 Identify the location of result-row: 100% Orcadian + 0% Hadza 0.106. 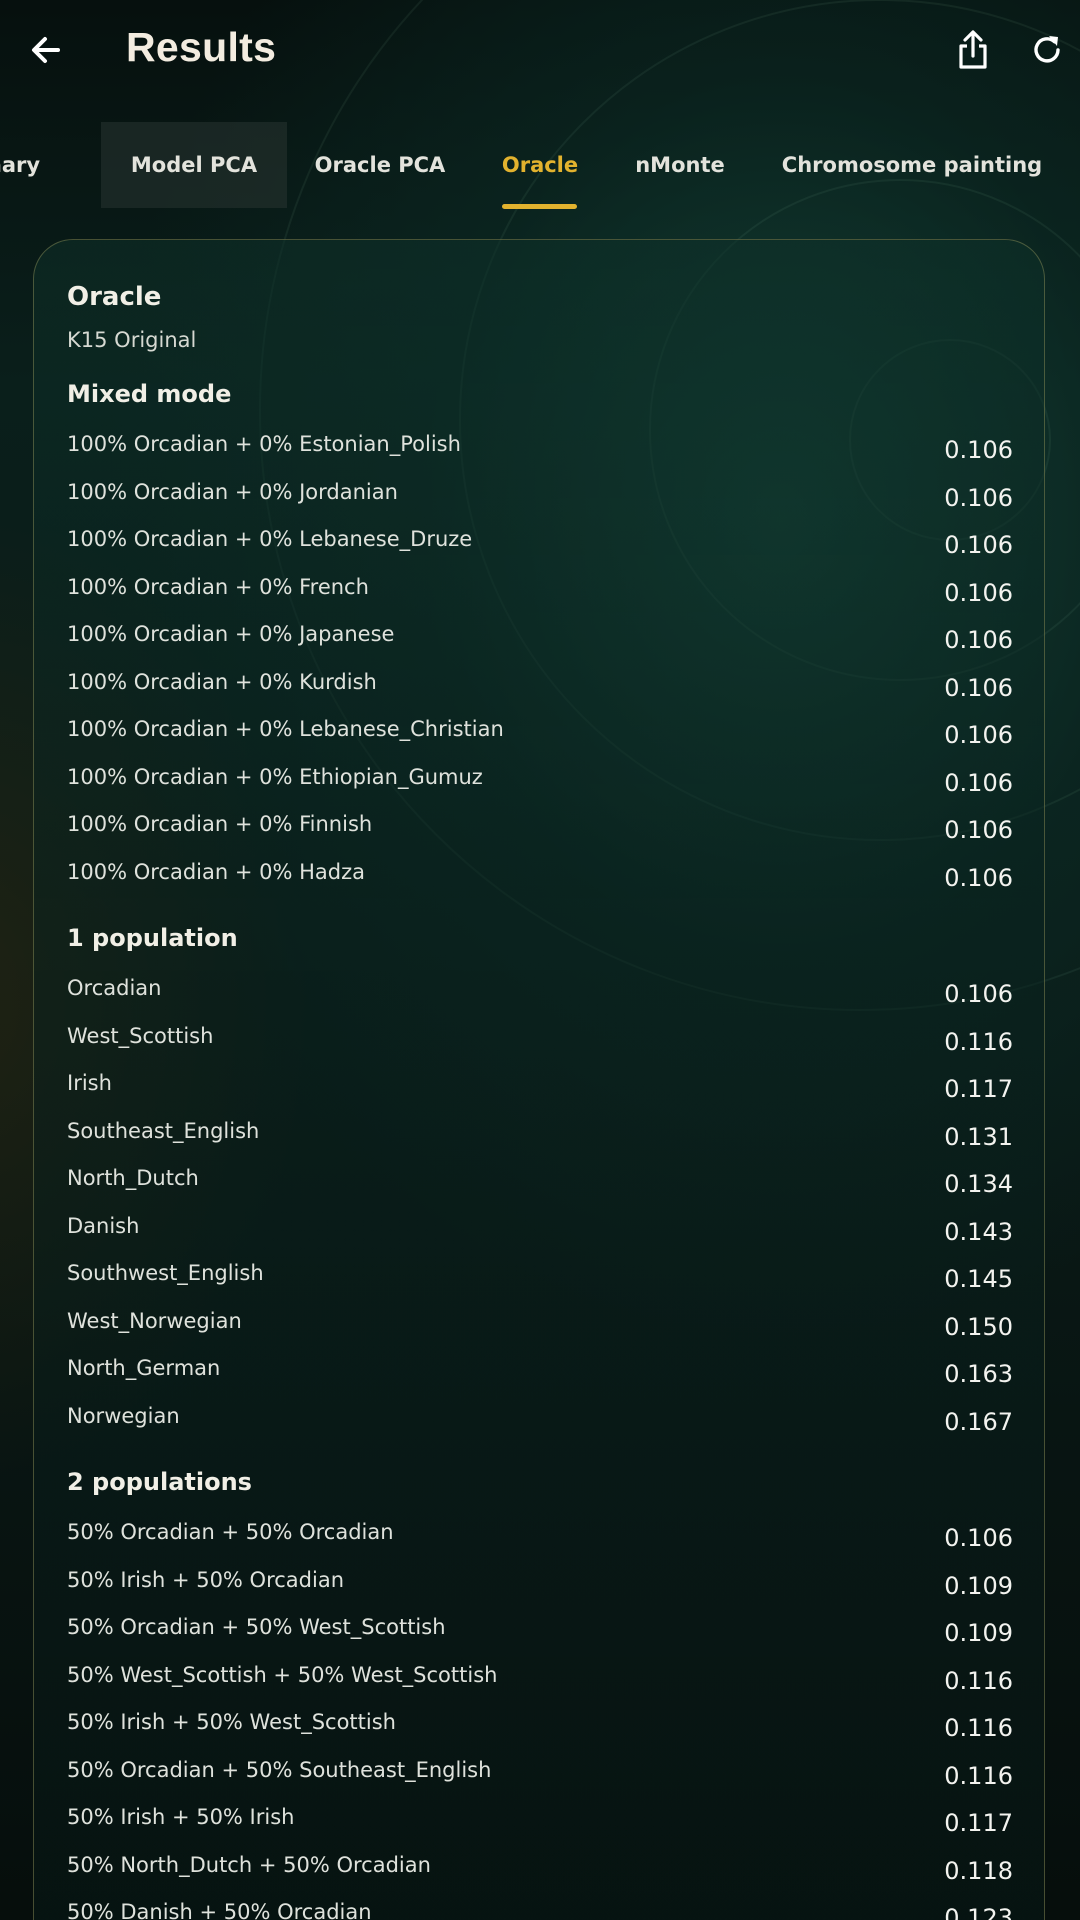
(540, 880).